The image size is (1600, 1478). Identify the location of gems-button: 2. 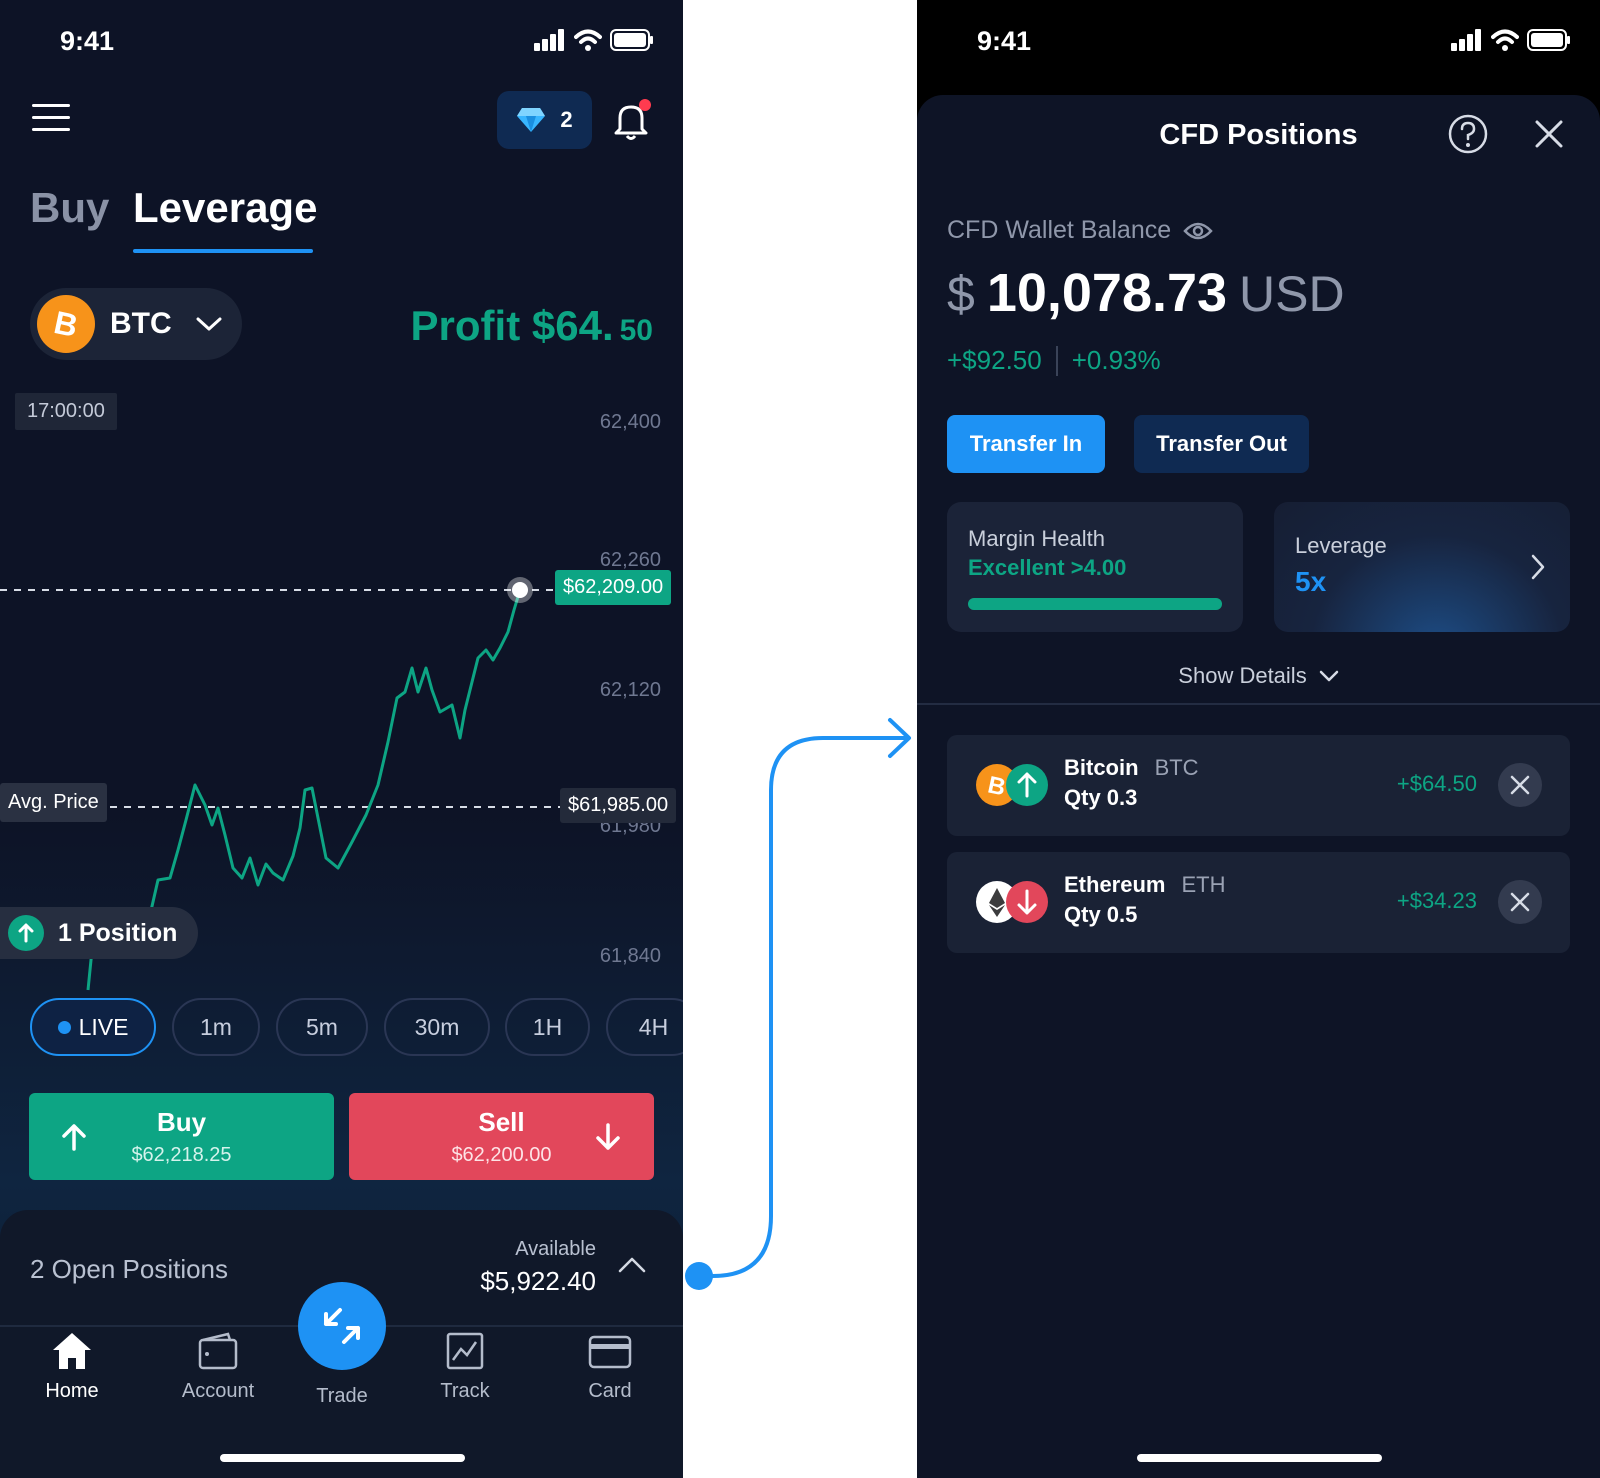
(544, 120).